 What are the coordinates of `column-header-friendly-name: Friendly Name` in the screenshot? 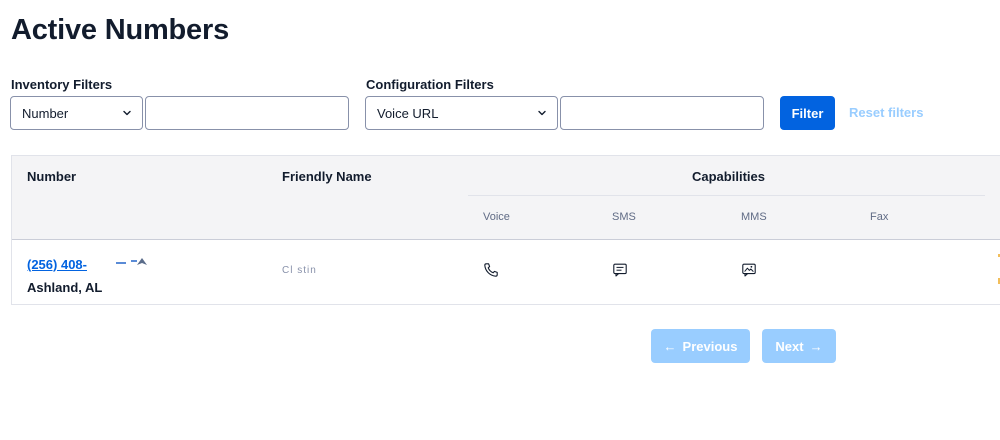 It's located at (327, 176).